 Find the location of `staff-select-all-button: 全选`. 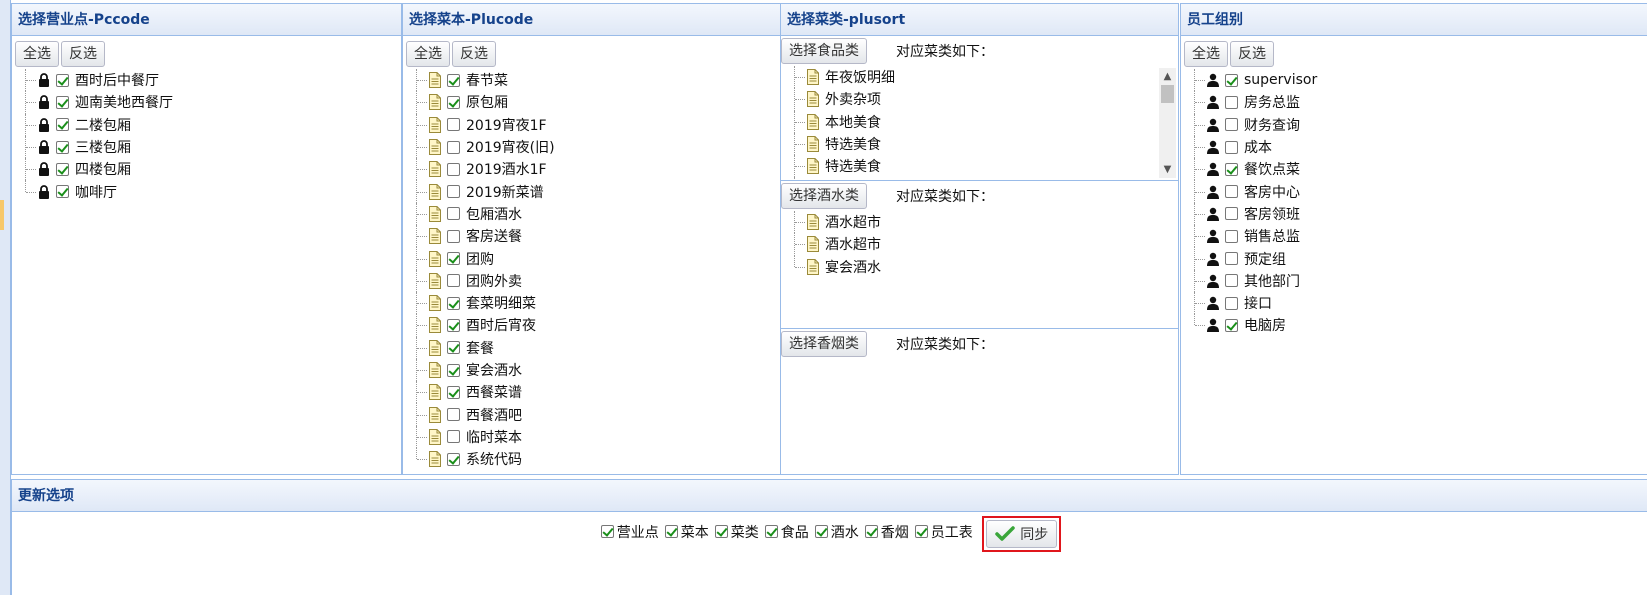

staff-select-all-button: 全选 is located at coordinates (1206, 54).